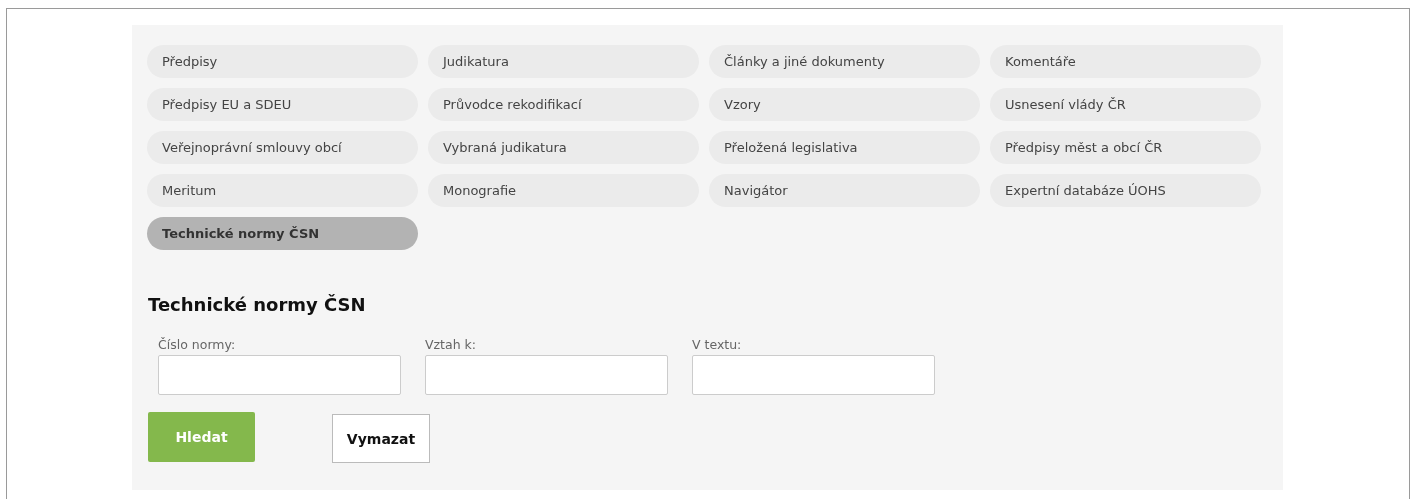 Image resolution: width=1416 pixels, height=499 pixels. Describe the element at coordinates (282, 233) in the screenshot. I see `category-tab: Technické normy ČSN` at that location.